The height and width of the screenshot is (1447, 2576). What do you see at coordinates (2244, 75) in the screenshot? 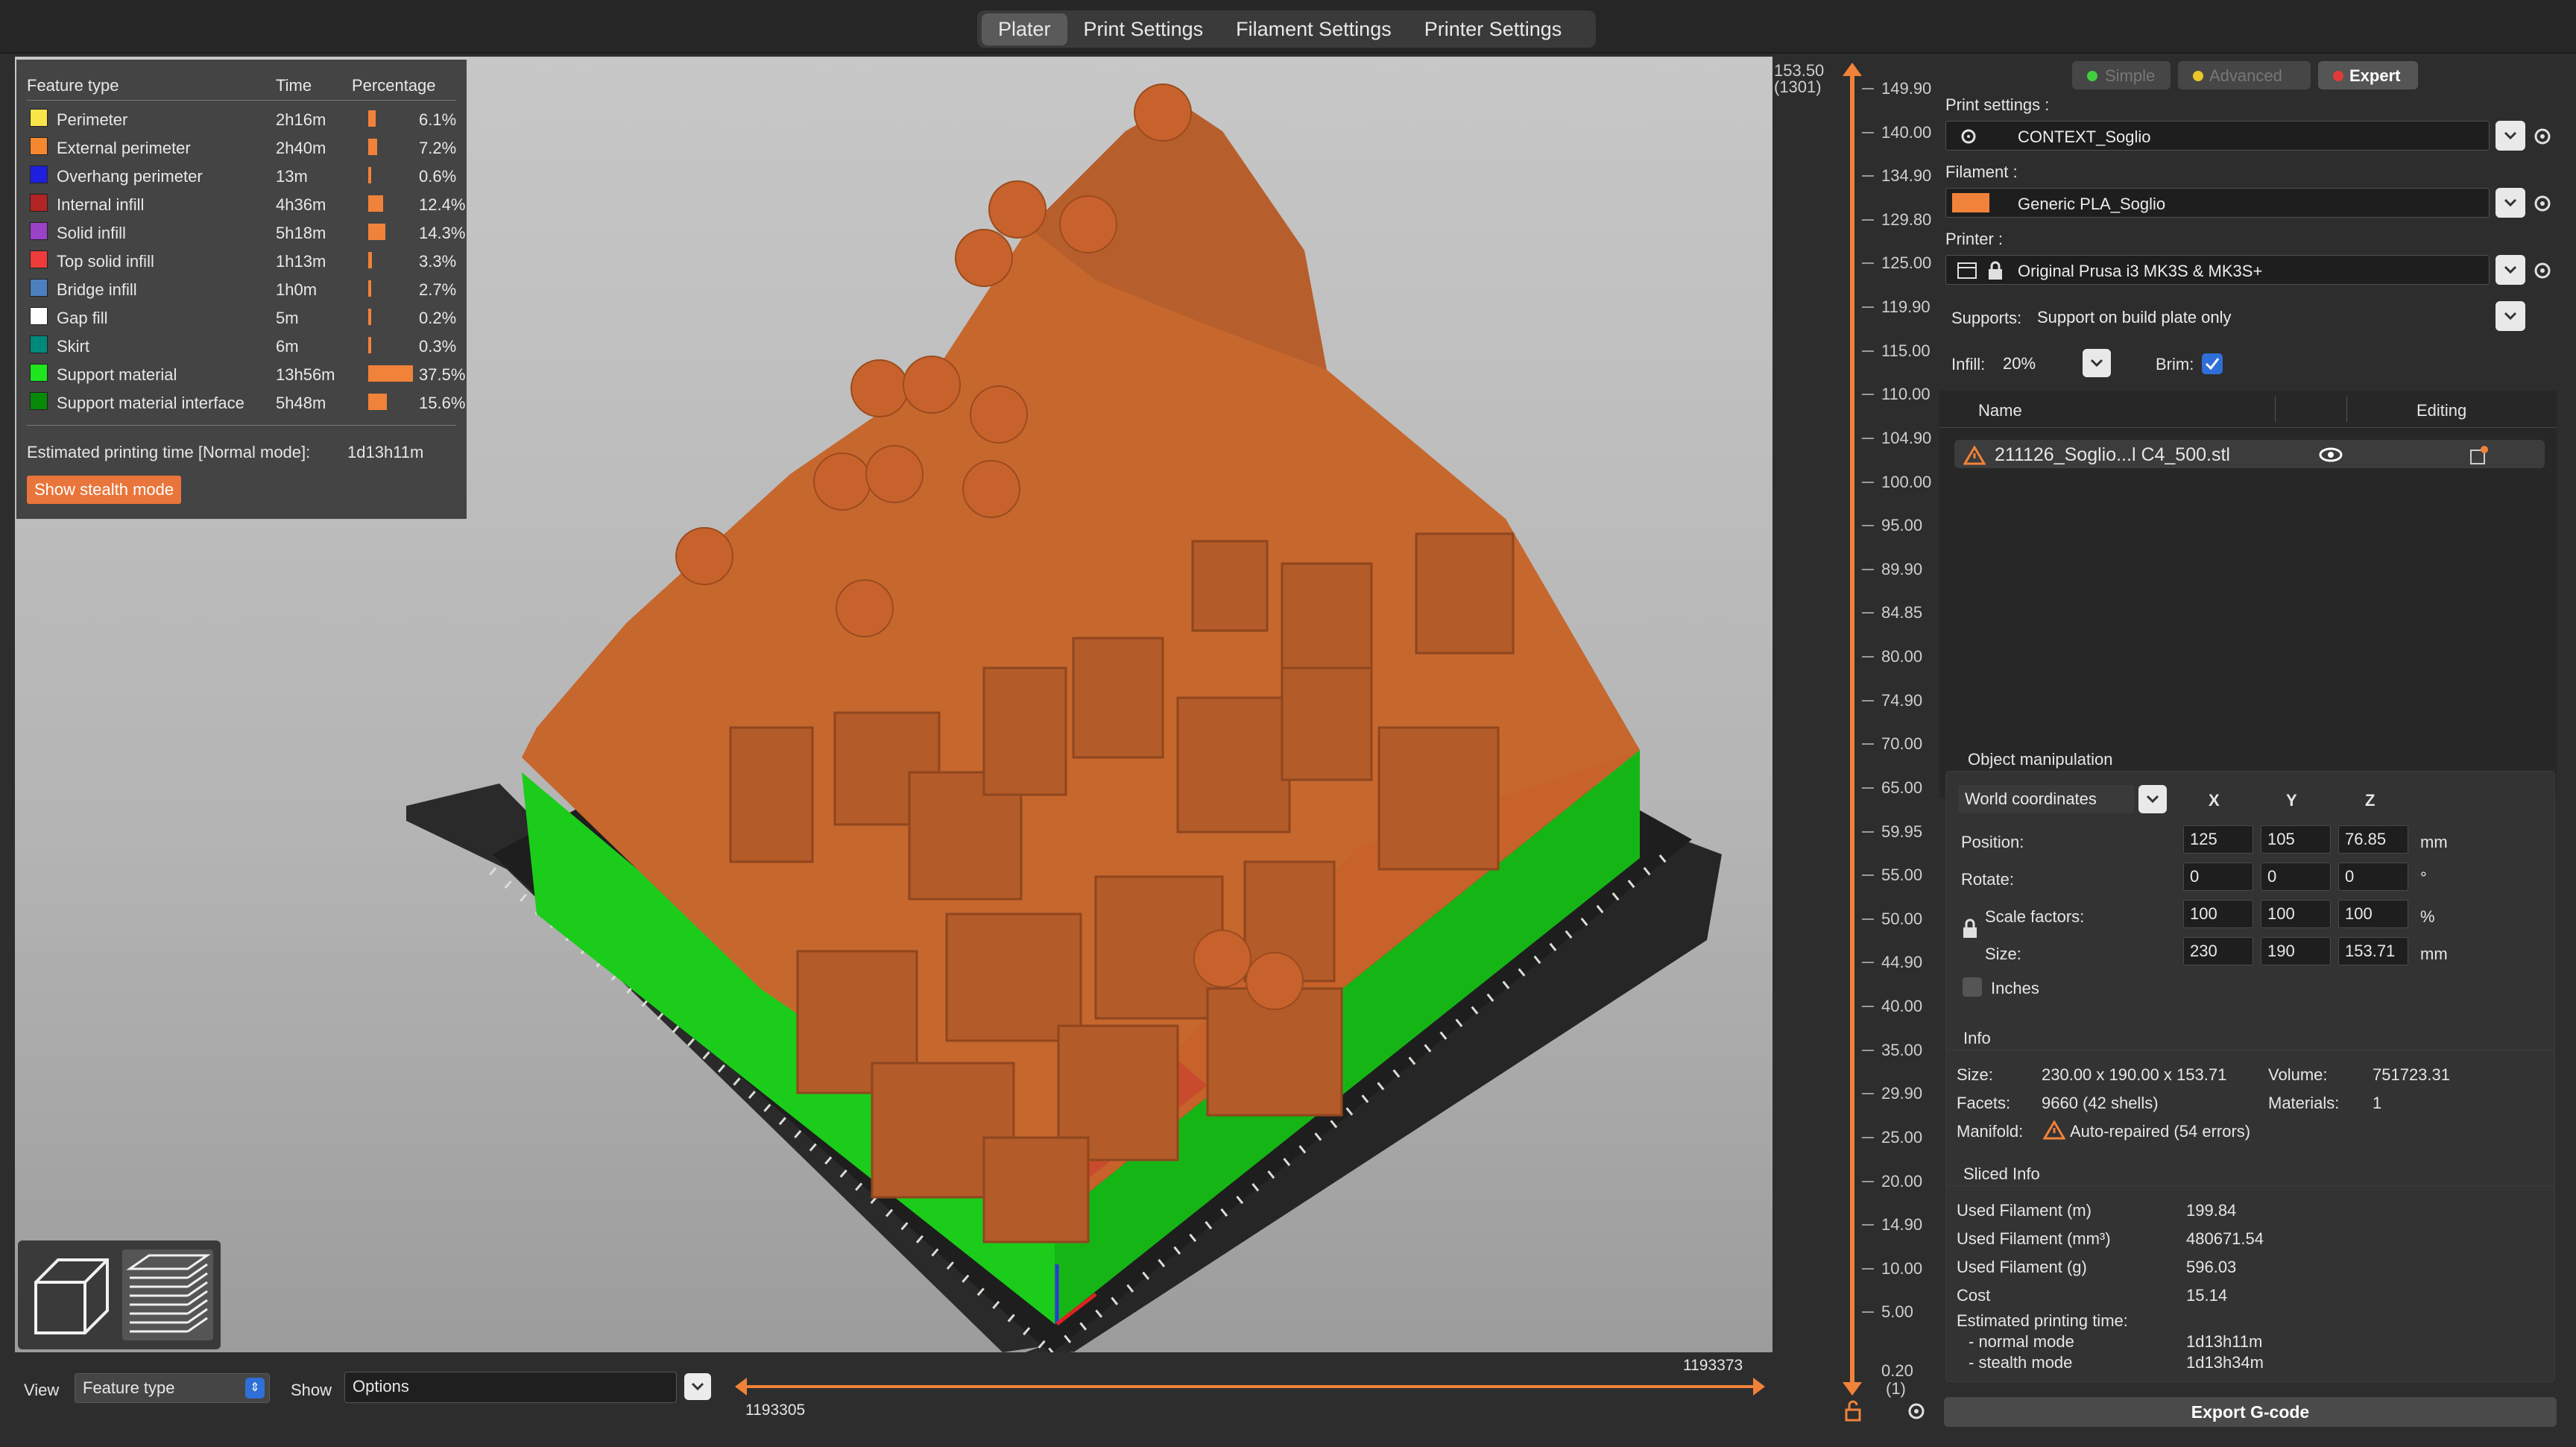
I see `mode-advanced-button: Advanced` at bounding box center [2244, 75].